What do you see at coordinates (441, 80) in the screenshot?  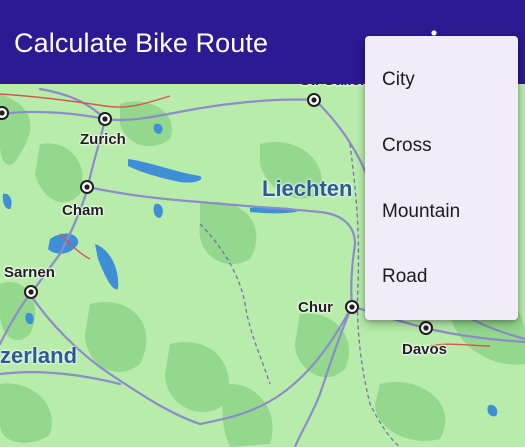 I see `menu-item-city: City` at bounding box center [441, 80].